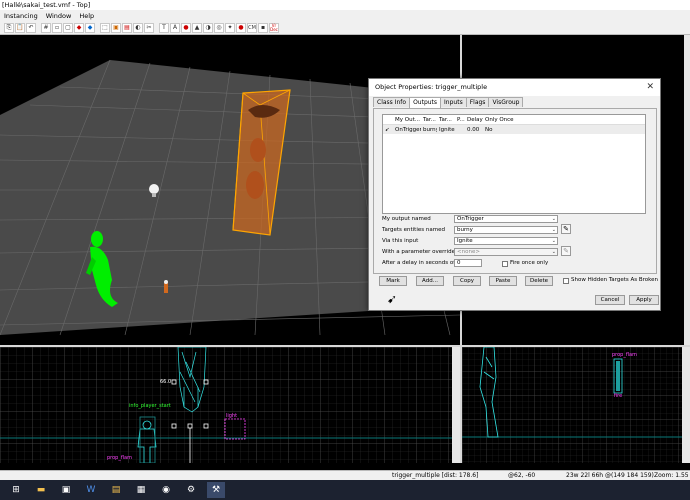 This screenshot has width=690, height=500. Describe the element at coordinates (425, 102) in the screenshot. I see `tab-outputs: Outputs` at that location.